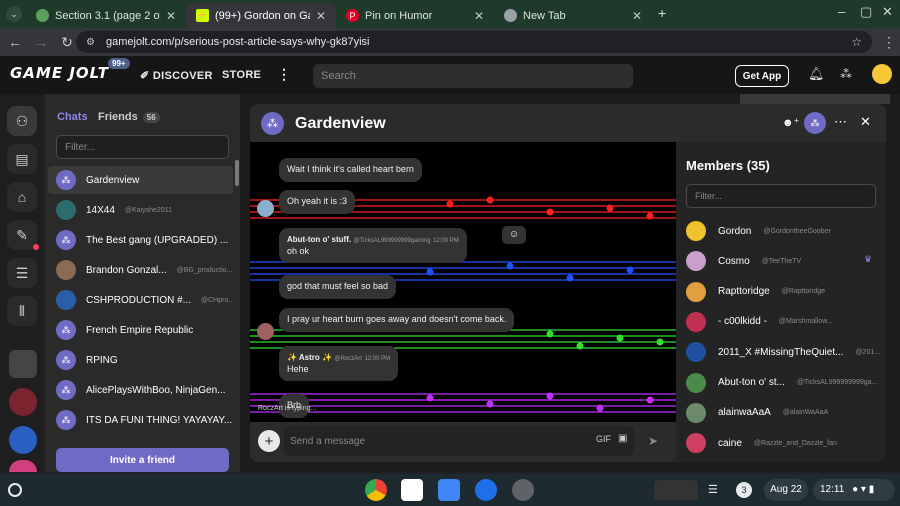 Image resolution: width=900 pixels, height=506 pixels. I want to click on message-input: Send a message GIF ▣, so click(459, 441).